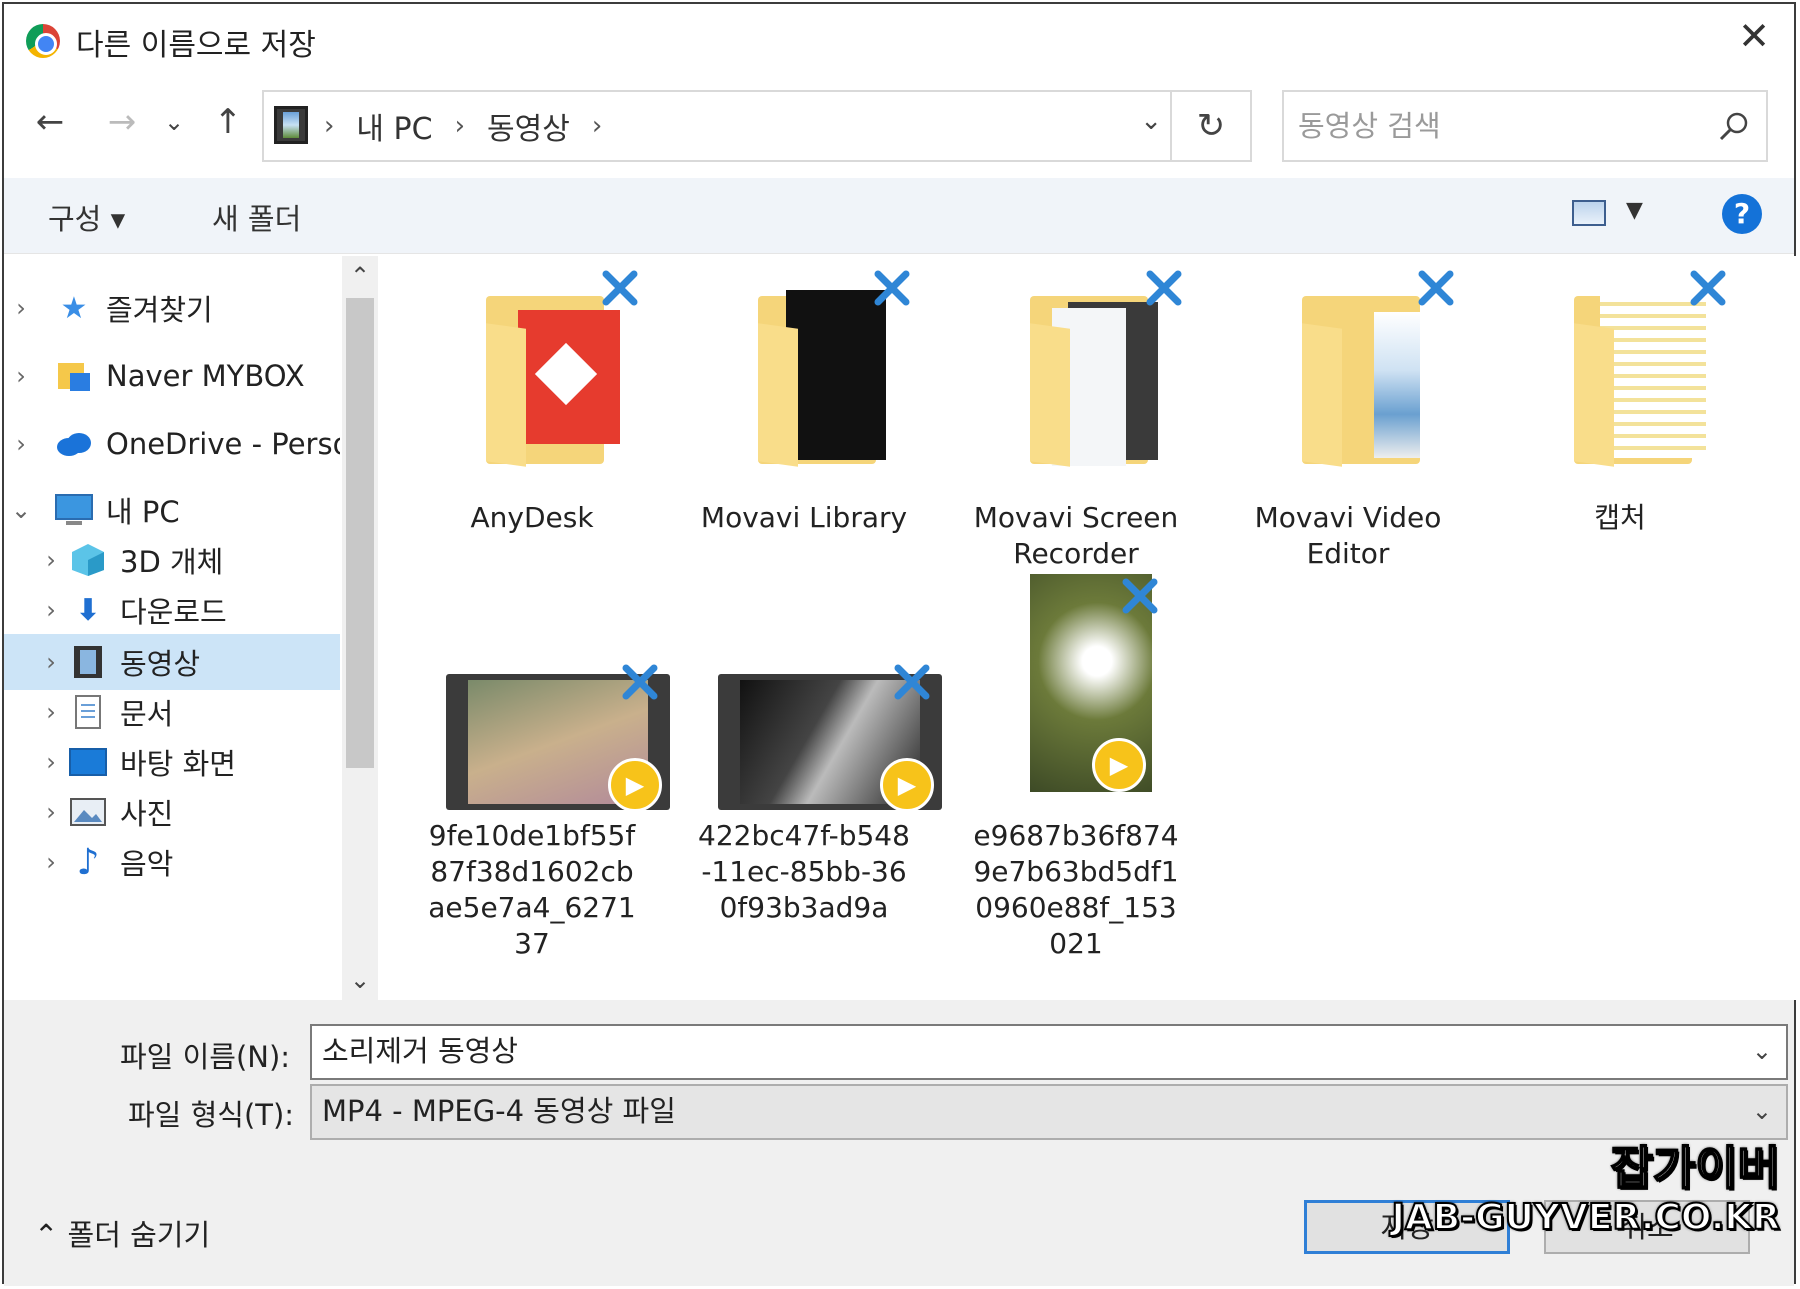 The image size is (1800, 1289). What do you see at coordinates (88, 862) in the screenshot?
I see `music-icon: ♪` at bounding box center [88, 862].